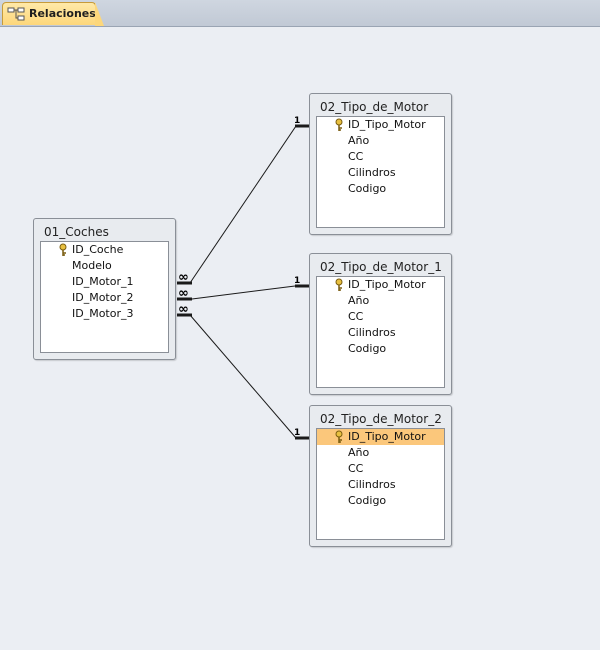  I want to click on field-modelo: Modelo, so click(104, 266).